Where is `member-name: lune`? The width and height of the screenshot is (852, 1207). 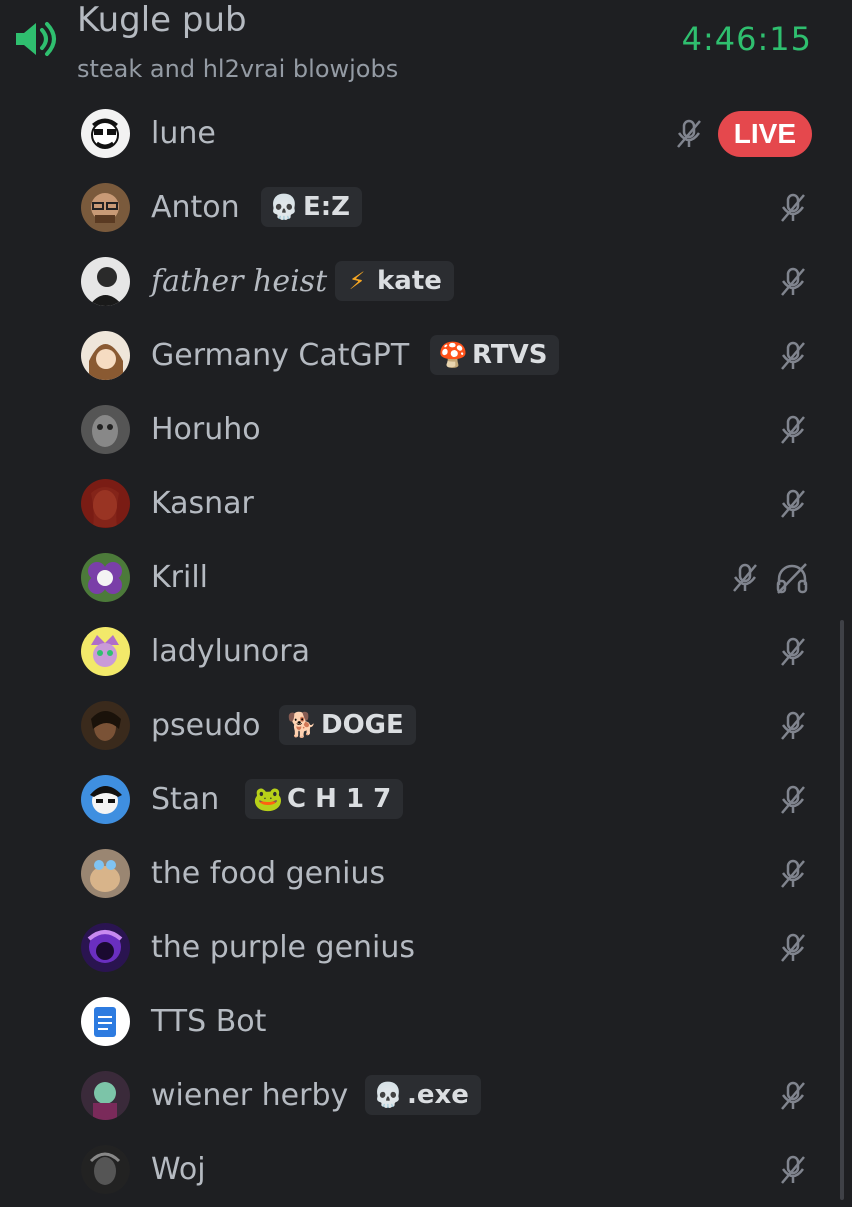
member-name: lune is located at coordinates (183, 133).